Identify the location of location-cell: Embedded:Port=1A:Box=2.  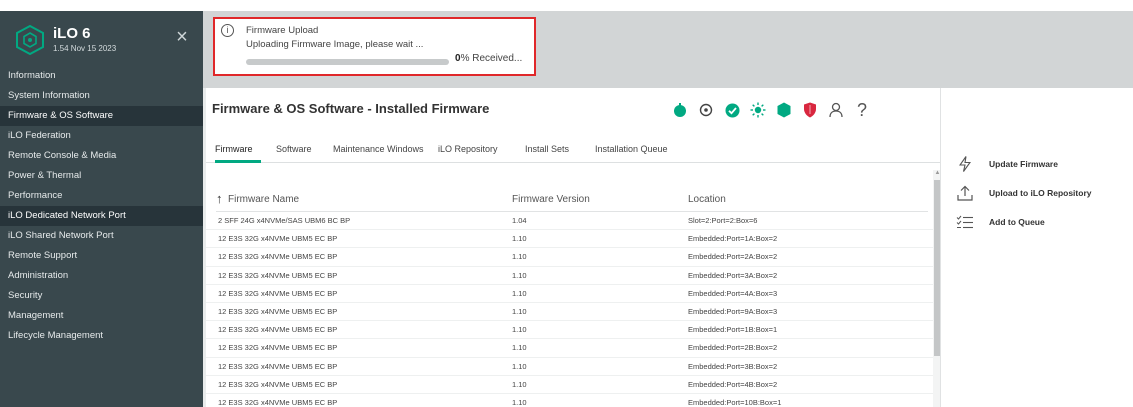
(733, 239).